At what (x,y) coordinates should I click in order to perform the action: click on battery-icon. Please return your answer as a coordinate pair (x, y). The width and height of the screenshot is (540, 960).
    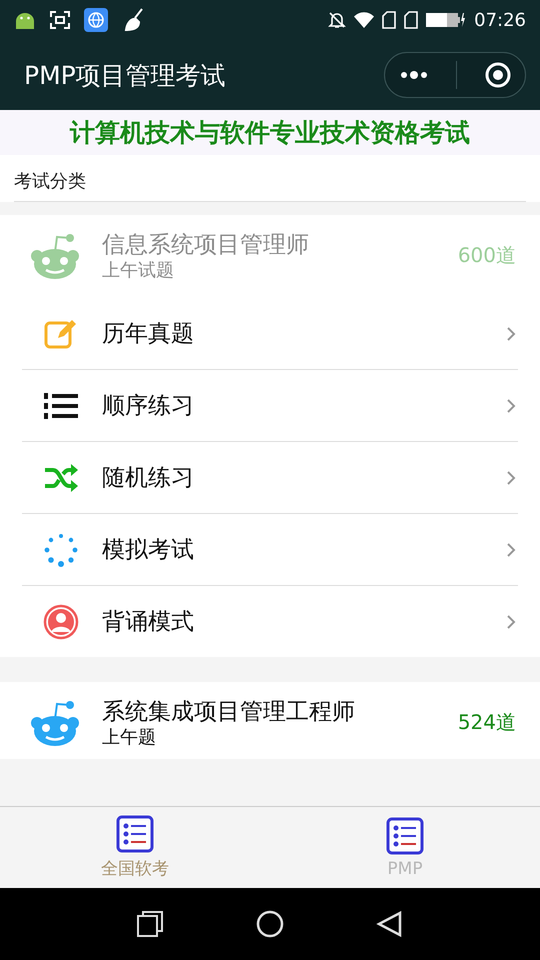
    Looking at the image, I should click on (446, 20).